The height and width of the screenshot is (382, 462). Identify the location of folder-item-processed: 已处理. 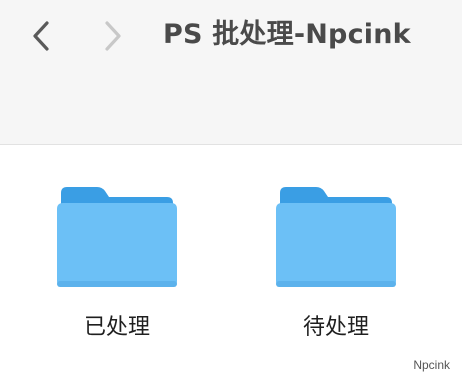
(117, 270).